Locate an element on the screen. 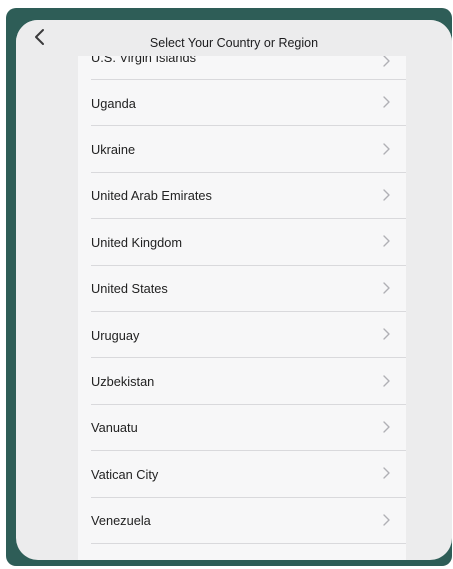 The height and width of the screenshot is (569, 453). row-divider is located at coordinates (248, 543).